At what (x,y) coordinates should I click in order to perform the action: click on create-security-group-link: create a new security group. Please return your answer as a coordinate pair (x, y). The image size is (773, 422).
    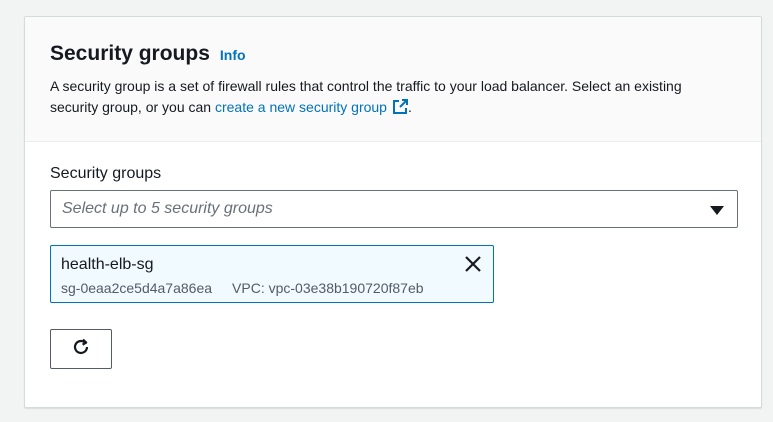
    Looking at the image, I should click on (311, 107).